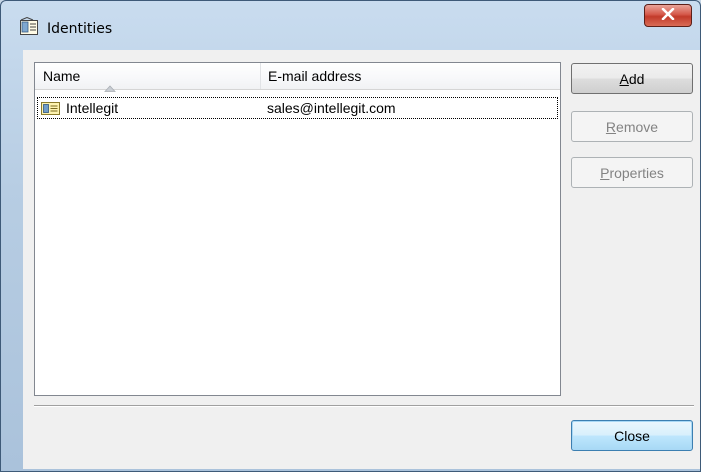  What do you see at coordinates (350, 21) in the screenshot?
I see `title-bar: Identities` at bounding box center [350, 21].